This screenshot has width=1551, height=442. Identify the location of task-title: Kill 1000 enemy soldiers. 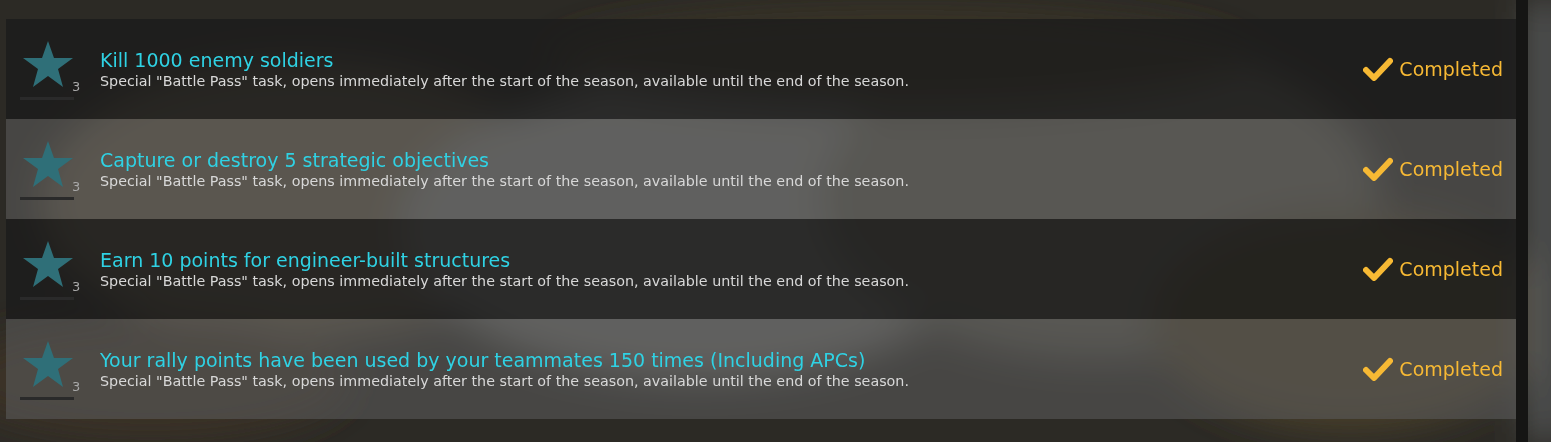
(217, 60).